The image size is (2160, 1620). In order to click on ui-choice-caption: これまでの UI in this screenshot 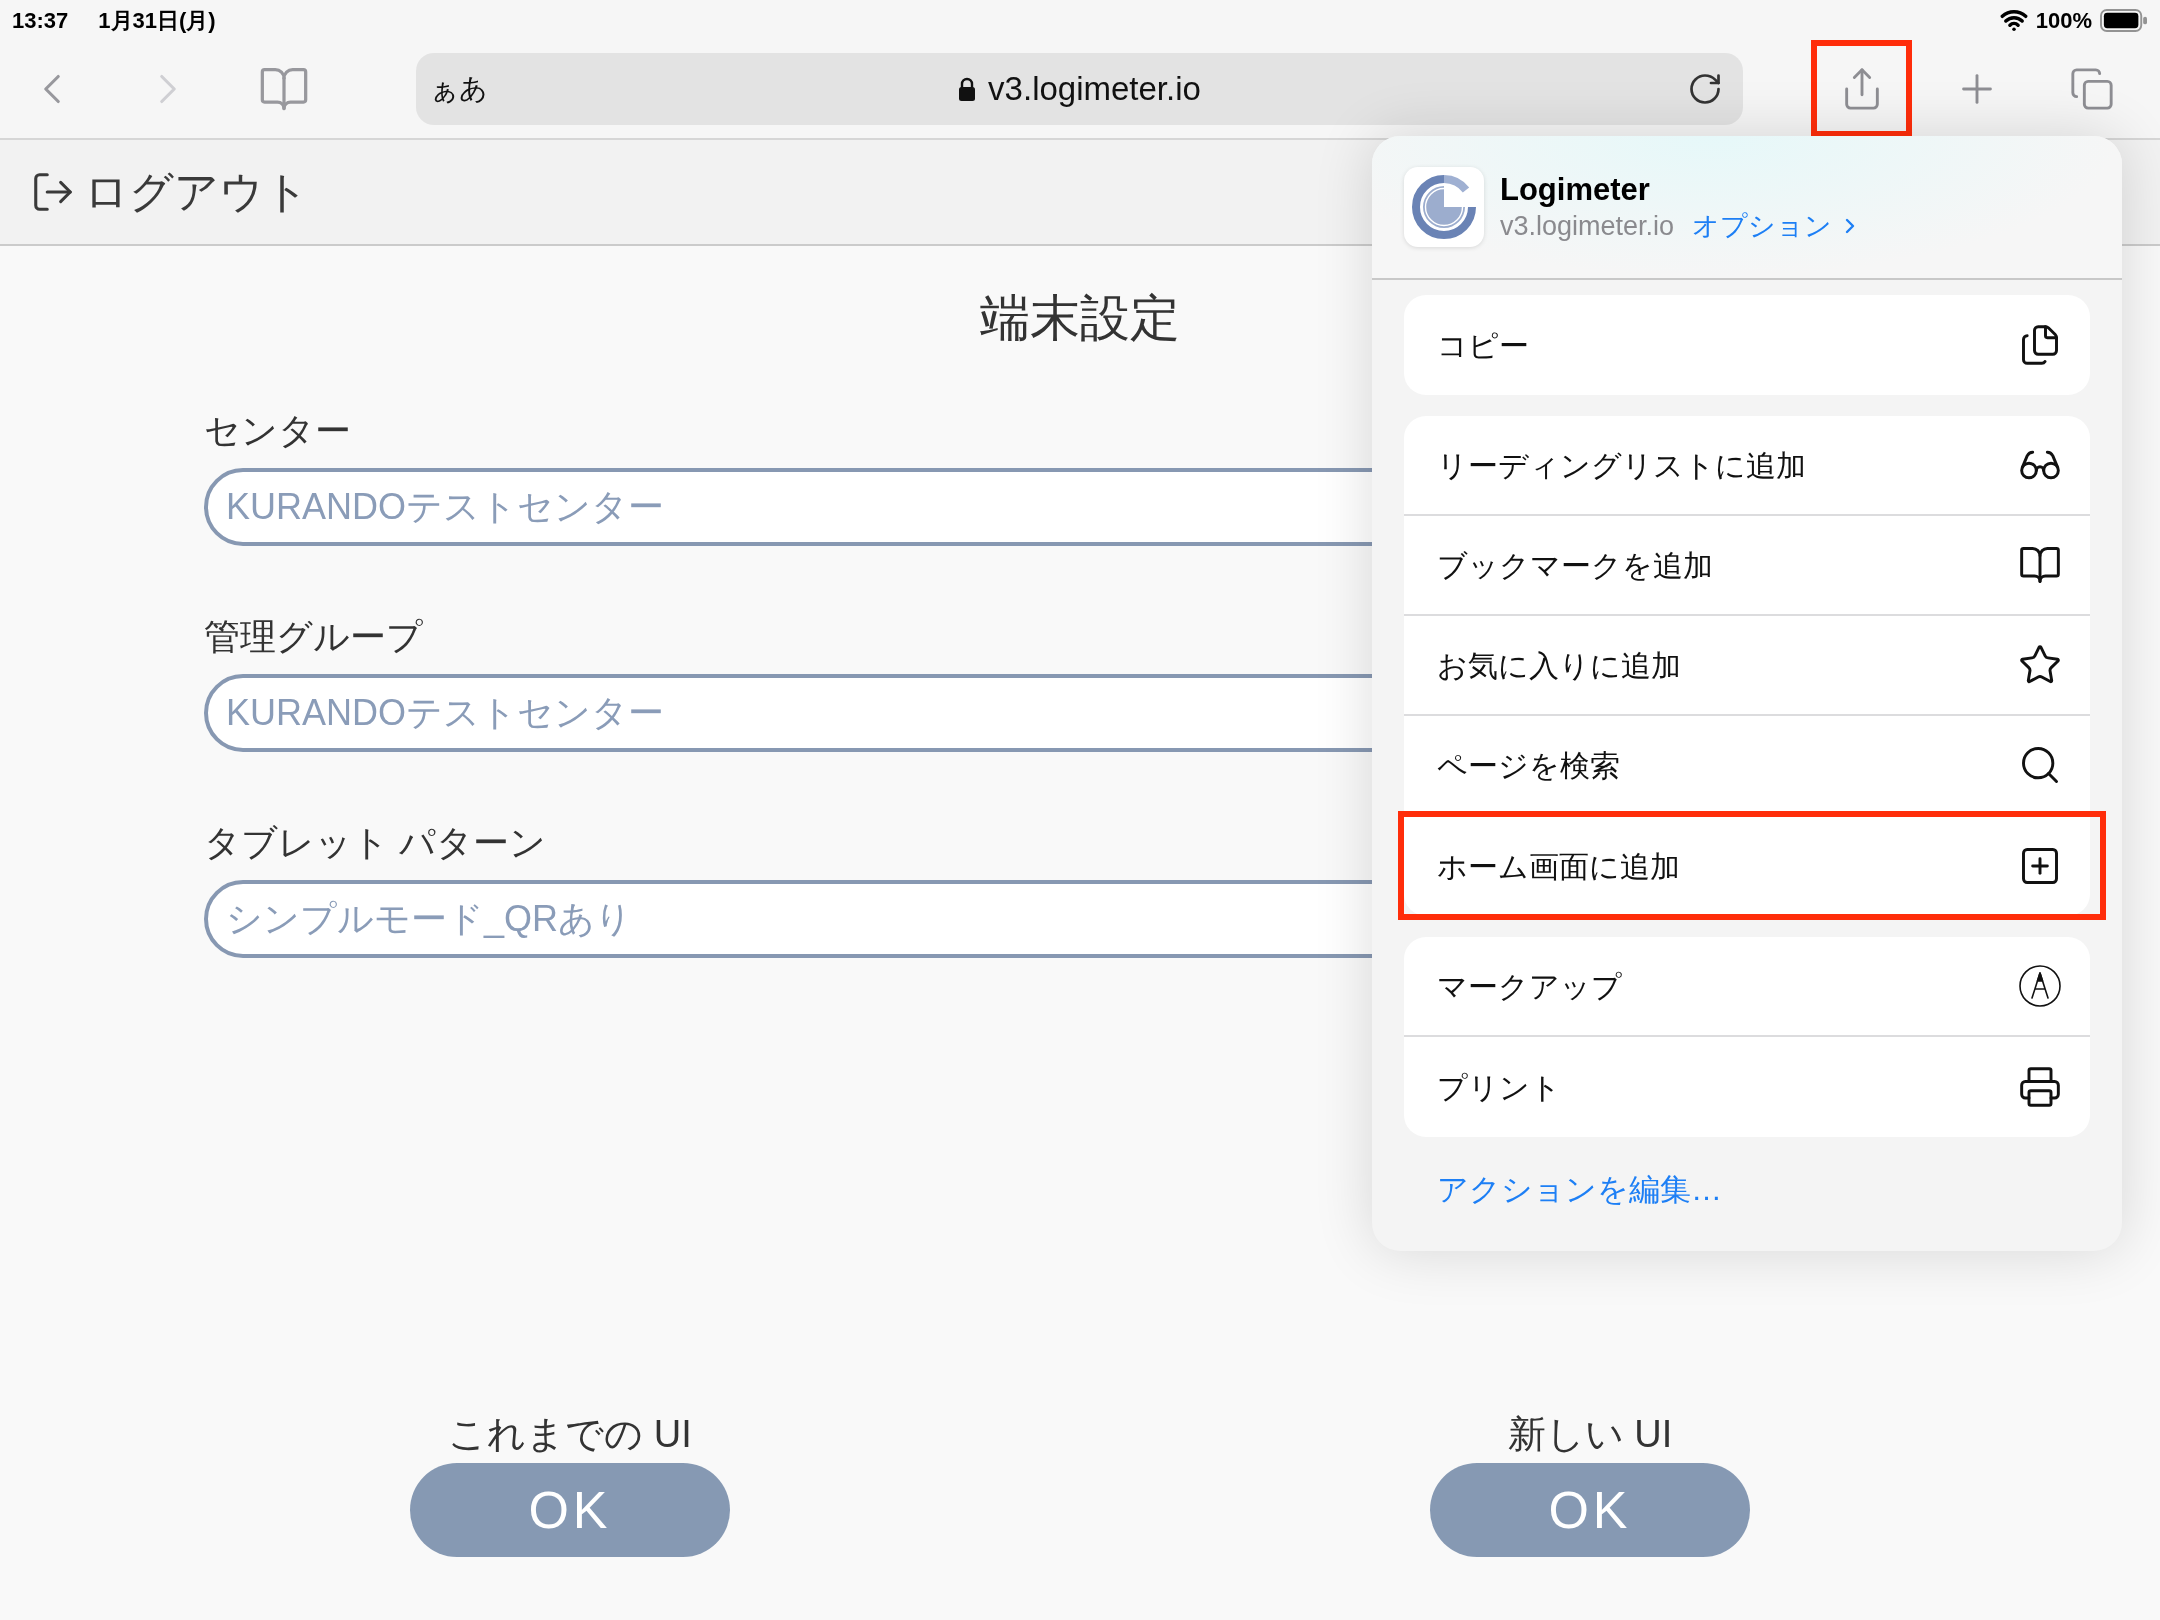, I will do `click(570, 1434)`.